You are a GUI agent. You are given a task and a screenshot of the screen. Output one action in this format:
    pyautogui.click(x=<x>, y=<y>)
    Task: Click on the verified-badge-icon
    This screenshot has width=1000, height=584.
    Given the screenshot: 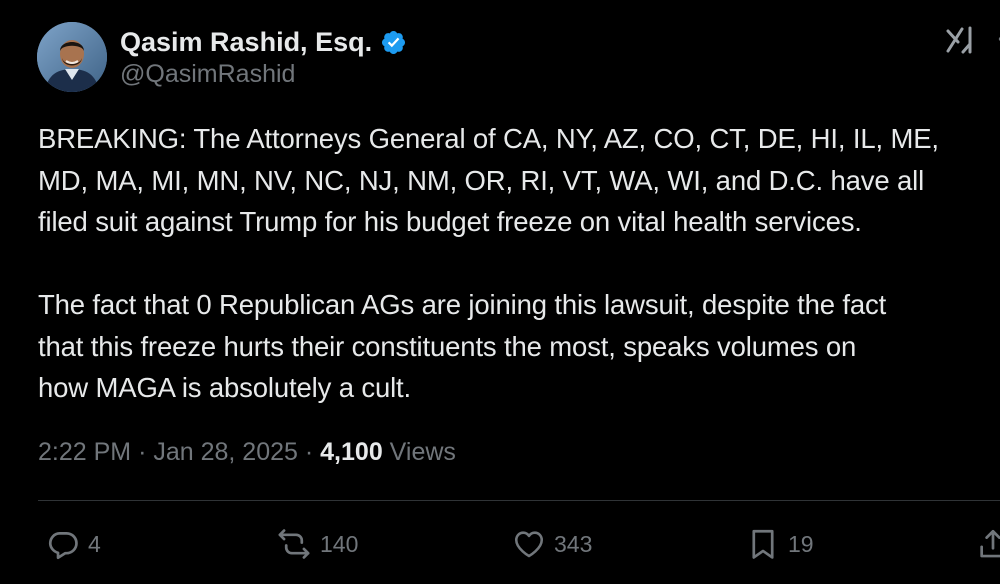 What is the action you would take?
    pyautogui.click(x=393, y=42)
    